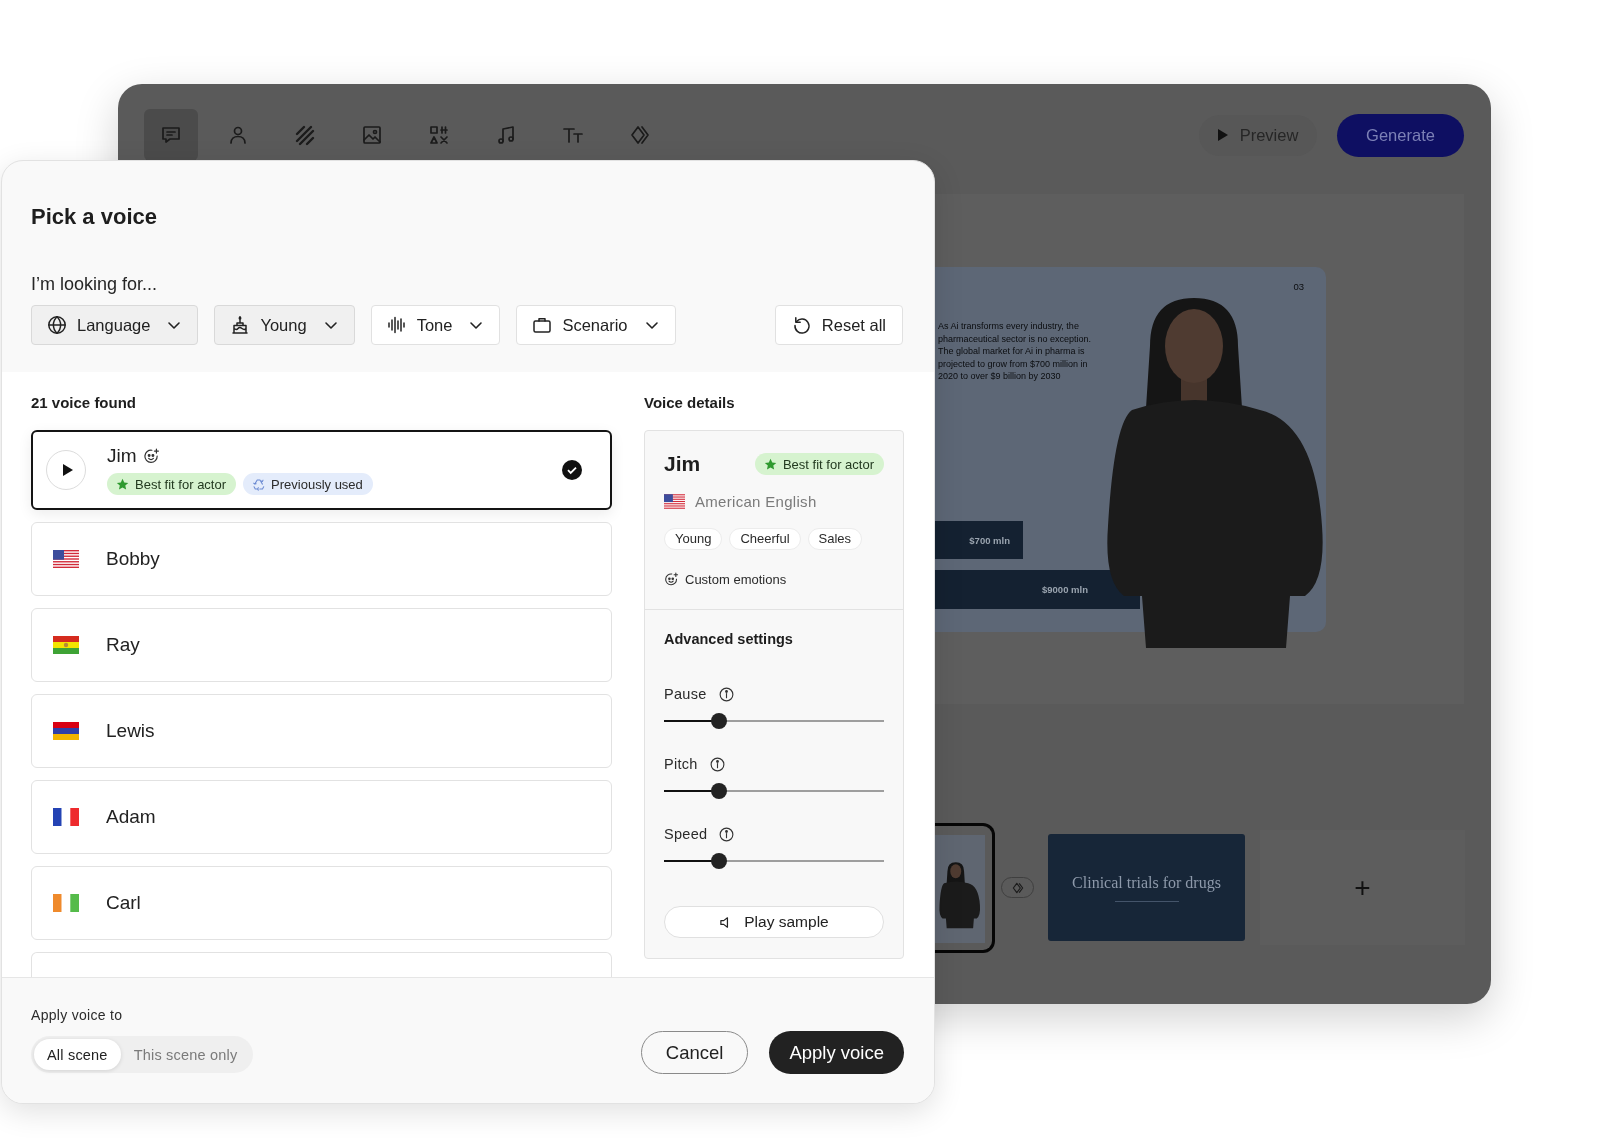  I want to click on shapes-icon, so click(439, 135).